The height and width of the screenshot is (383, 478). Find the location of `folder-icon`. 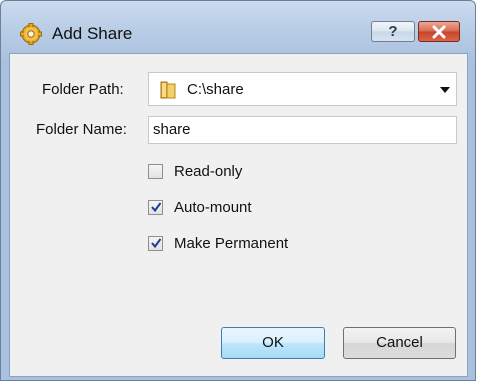

folder-icon is located at coordinates (168, 90).